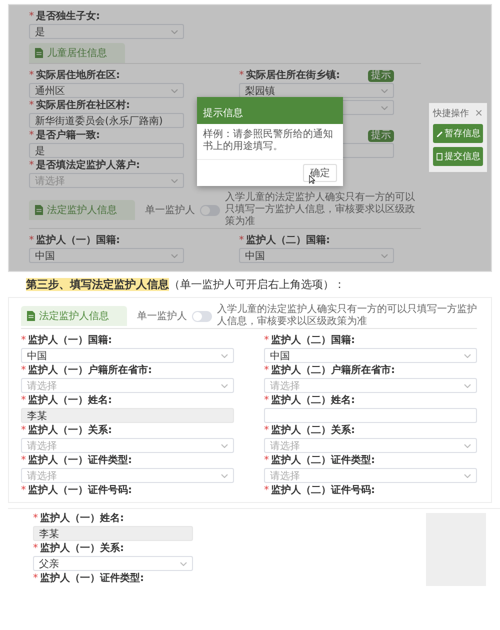  Describe the element at coordinates (106, 90) in the screenshot. I see `select-field: 通州区` at that location.